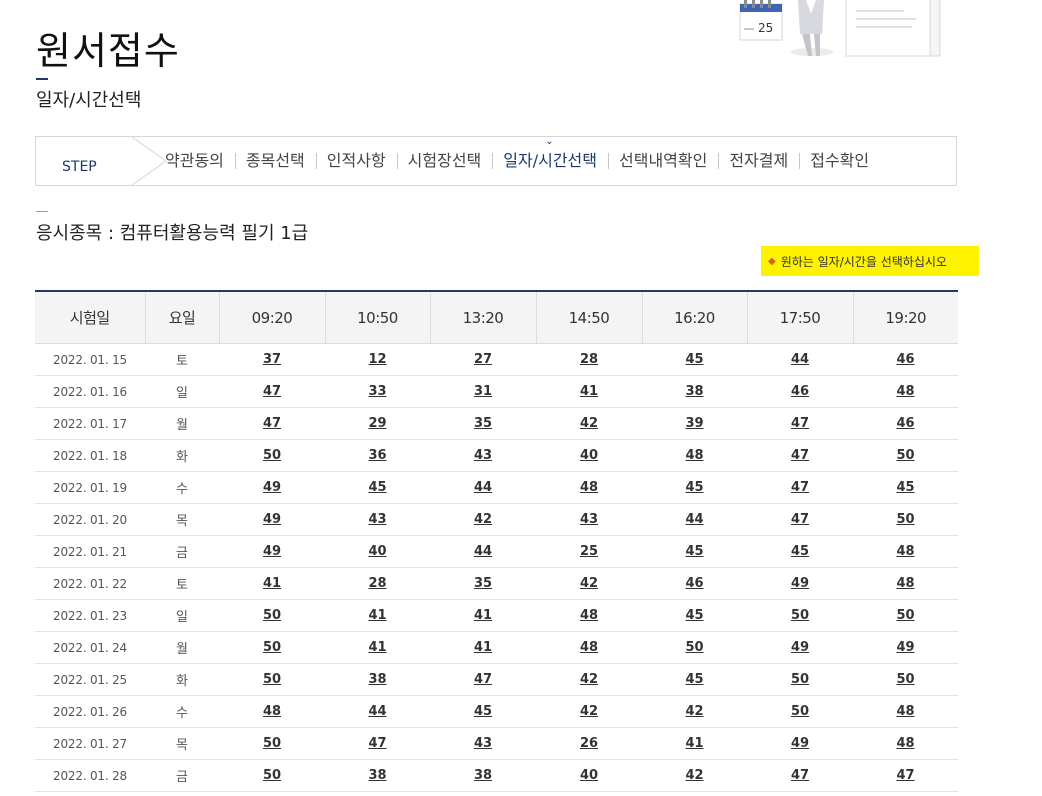 The height and width of the screenshot is (796, 1042). What do you see at coordinates (589, 551) in the screenshot?
I see `seat-count-link: 25` at bounding box center [589, 551].